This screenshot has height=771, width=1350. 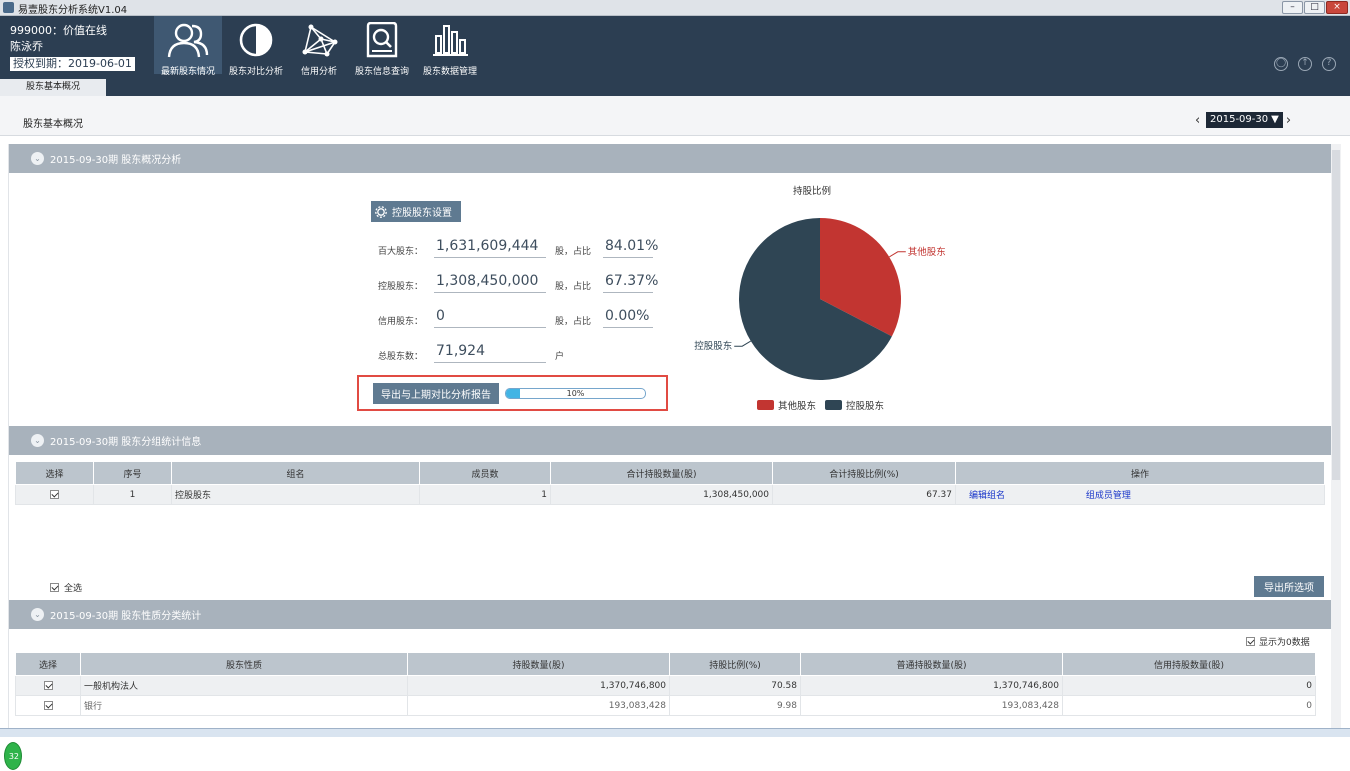 What do you see at coordinates (401, 322) in the screenshot?
I see `stat-label: 信用股东：` at bounding box center [401, 322].